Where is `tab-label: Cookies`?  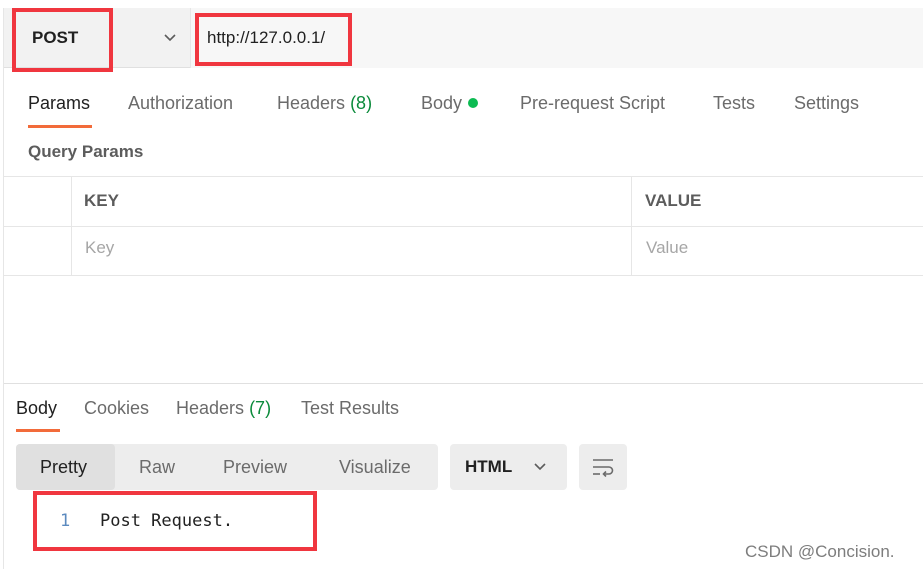 tab-label: Cookies is located at coordinates (117, 408).